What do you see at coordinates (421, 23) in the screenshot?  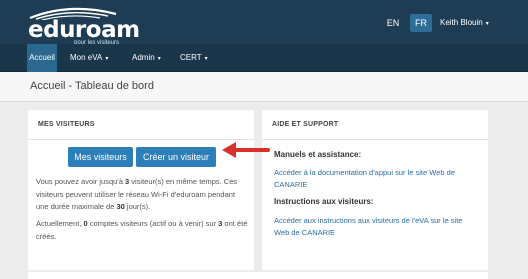 I see `language-fr-button: FR` at bounding box center [421, 23].